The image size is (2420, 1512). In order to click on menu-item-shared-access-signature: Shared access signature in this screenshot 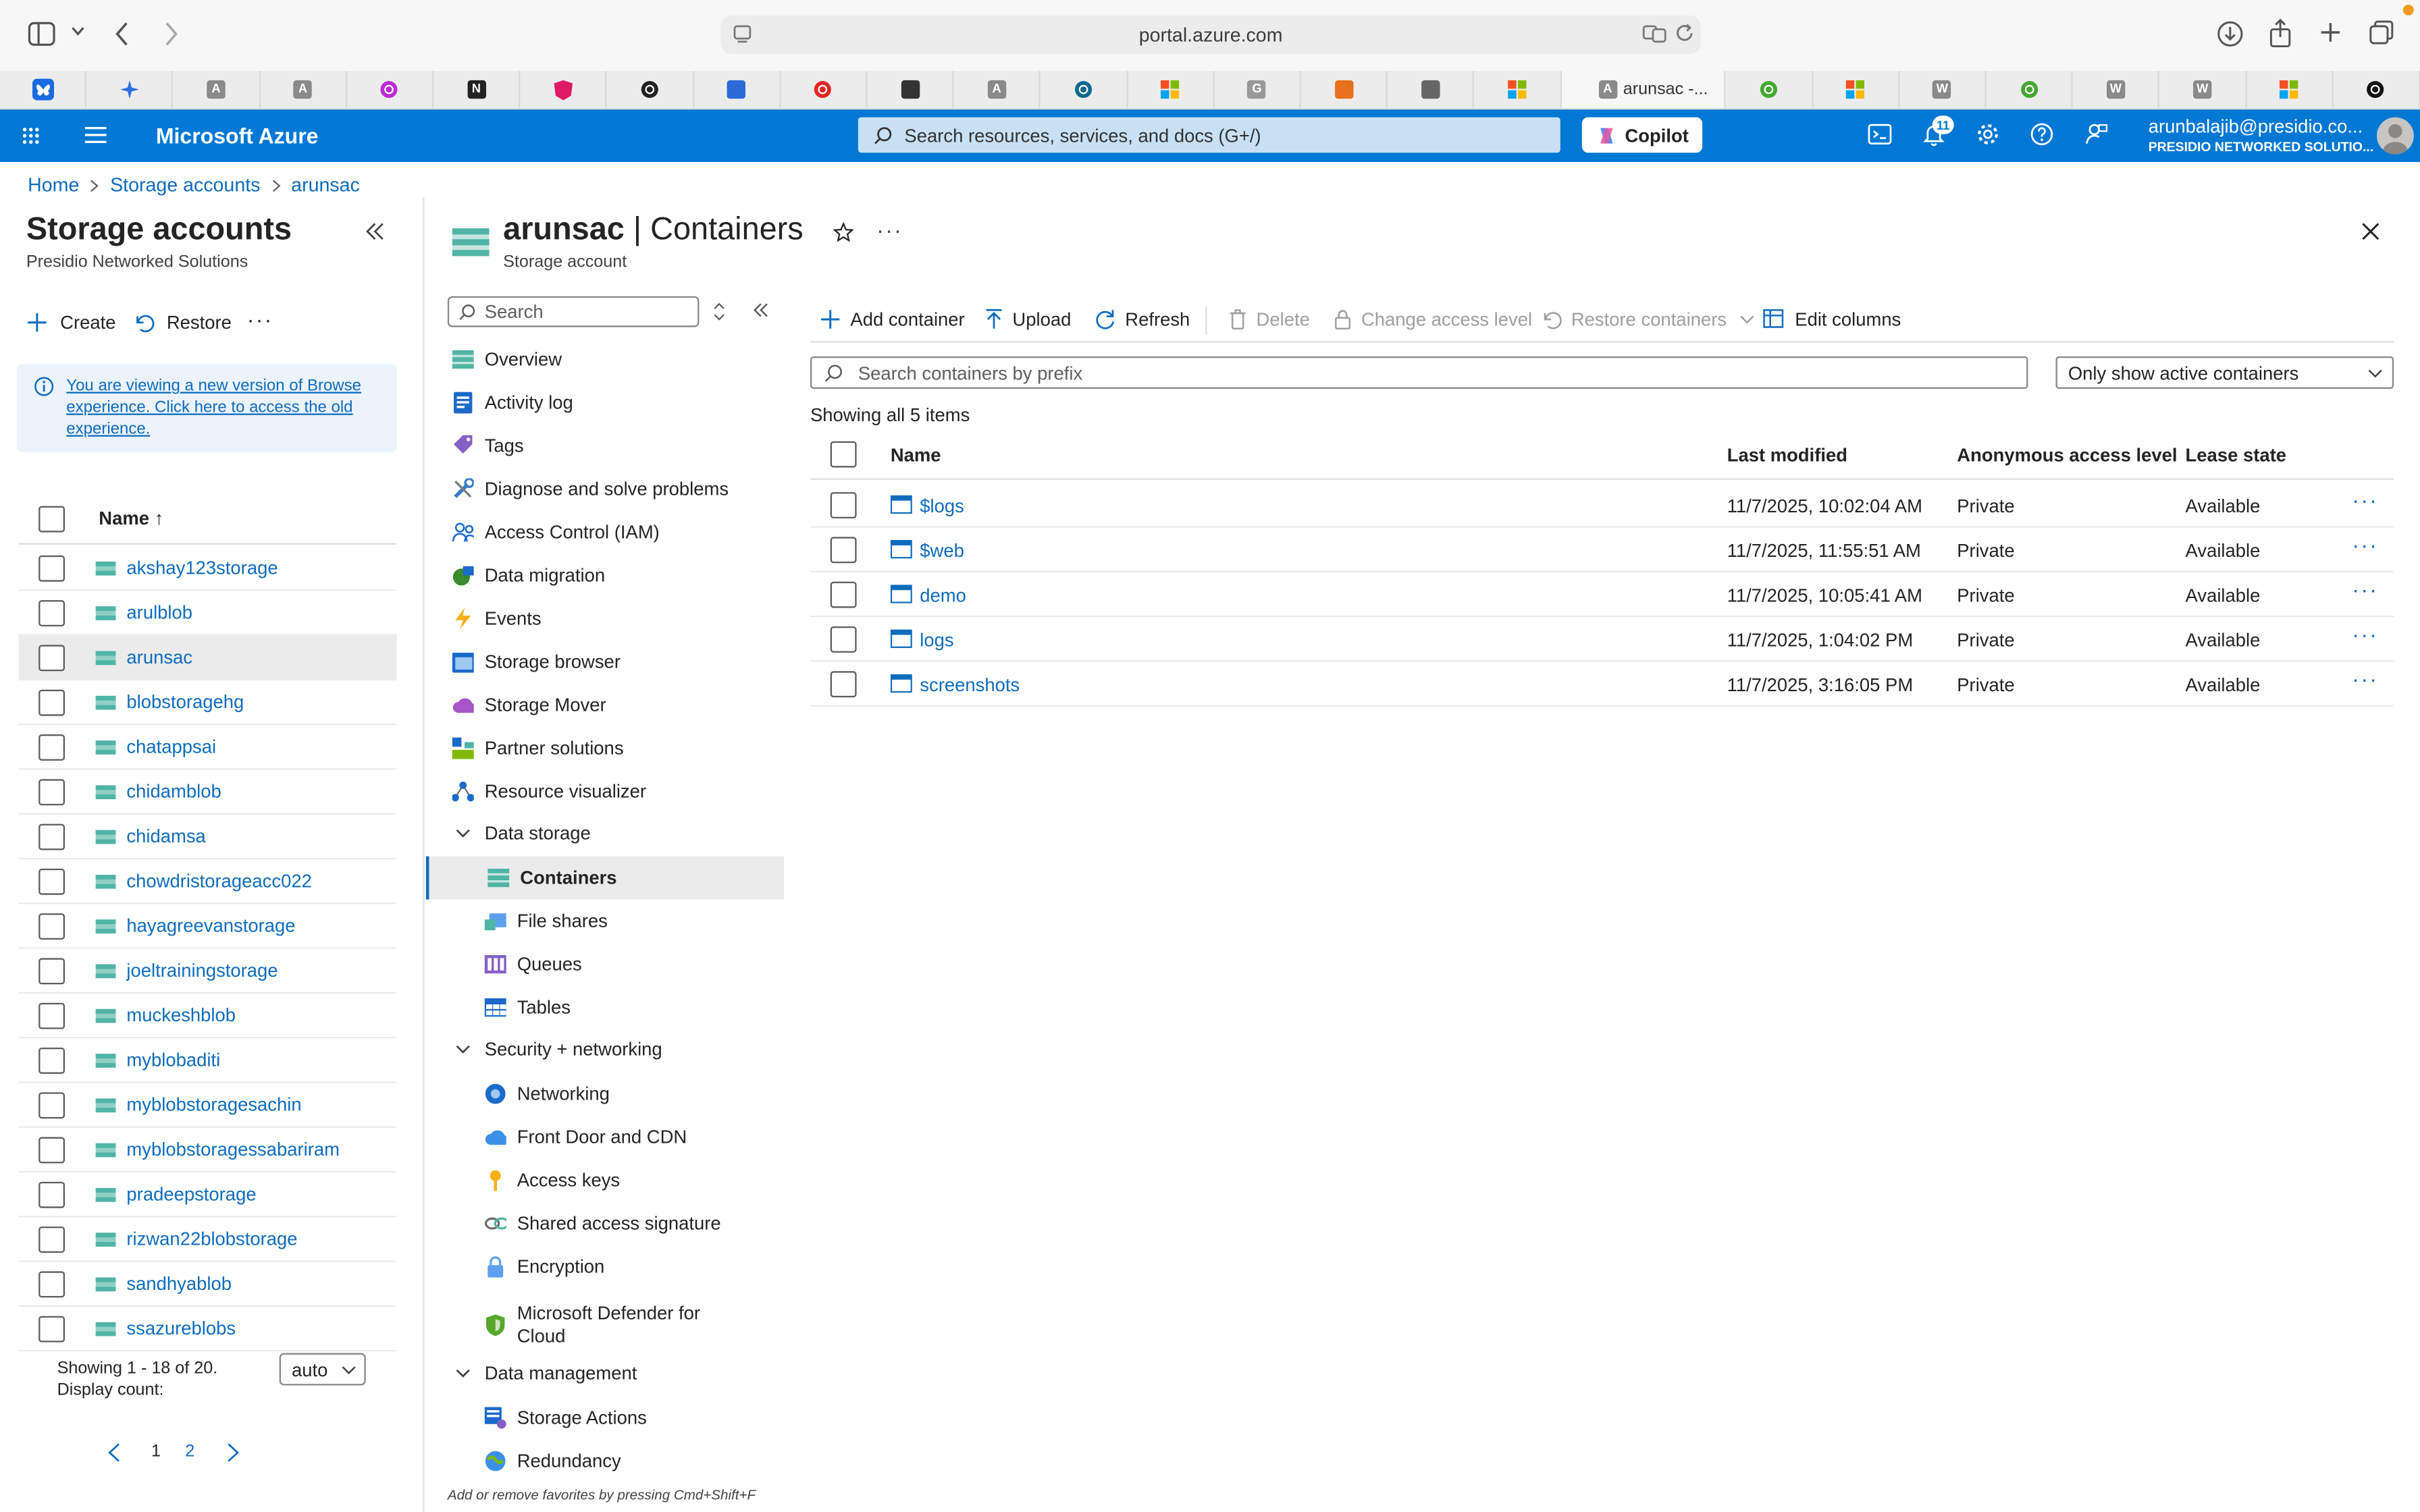, I will do `click(605, 1223)`.